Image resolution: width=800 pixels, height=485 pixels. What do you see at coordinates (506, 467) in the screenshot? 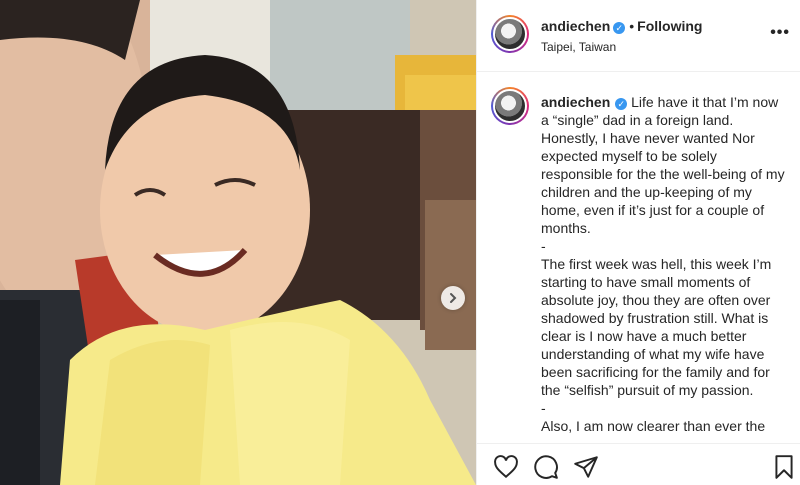
I see `heart-icon` at bounding box center [506, 467].